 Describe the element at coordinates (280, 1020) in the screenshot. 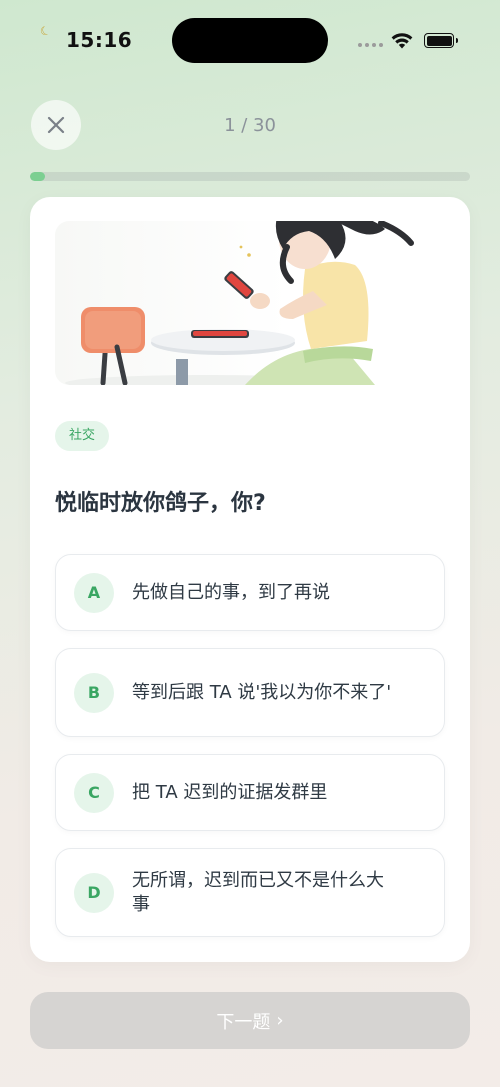

I see `chevron-right-icon: ›` at that location.